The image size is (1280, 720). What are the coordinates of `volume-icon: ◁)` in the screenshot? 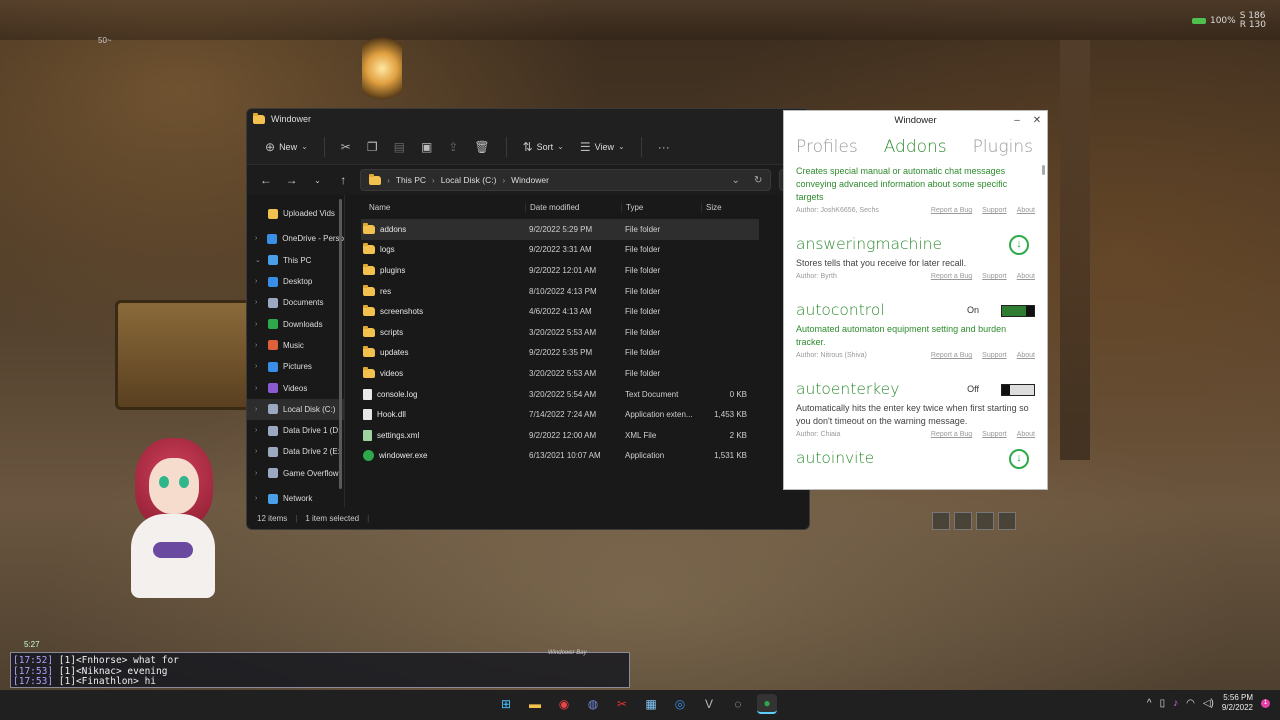 It's located at (1208, 703).